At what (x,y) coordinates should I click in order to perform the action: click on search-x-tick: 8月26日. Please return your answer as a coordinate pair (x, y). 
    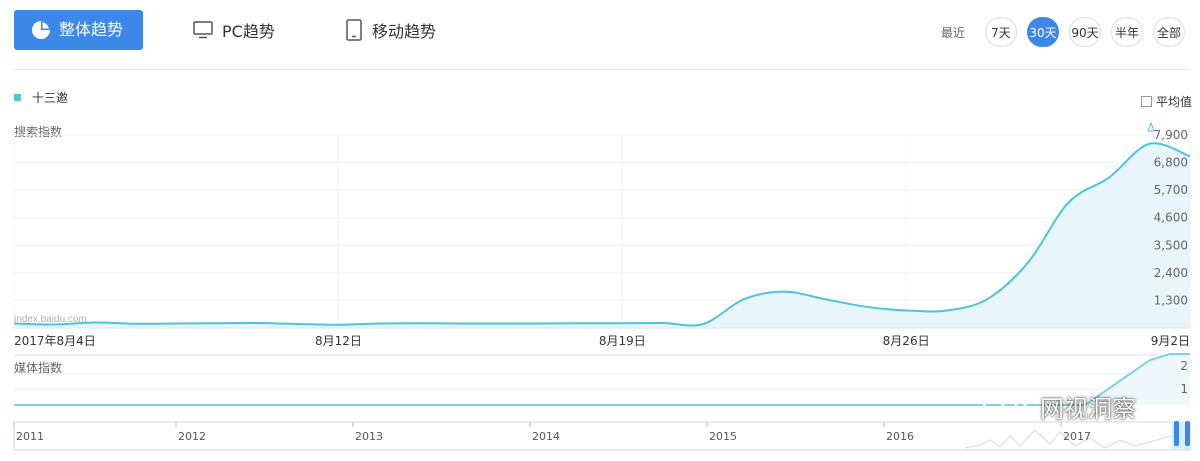
    Looking at the image, I should click on (906, 341).